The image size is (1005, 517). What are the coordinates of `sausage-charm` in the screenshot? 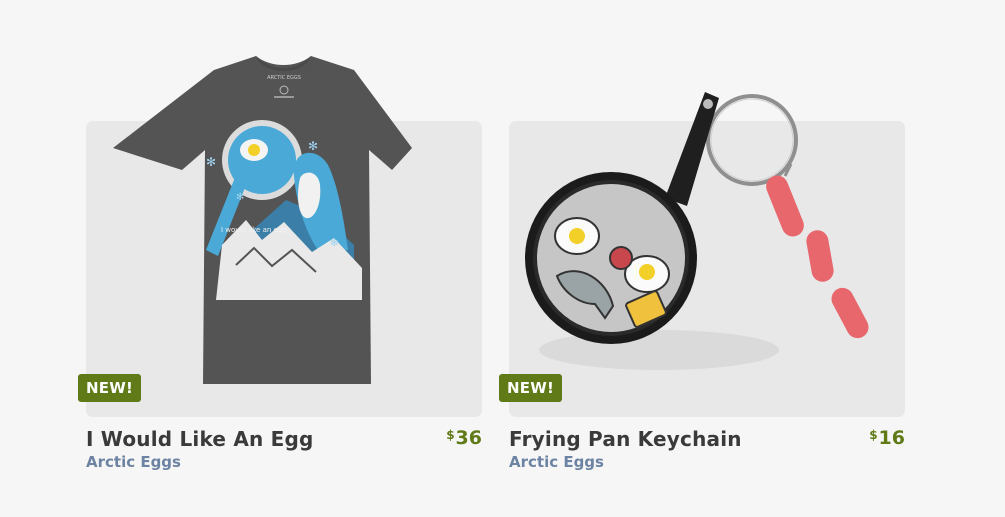 It's located at (817, 257).